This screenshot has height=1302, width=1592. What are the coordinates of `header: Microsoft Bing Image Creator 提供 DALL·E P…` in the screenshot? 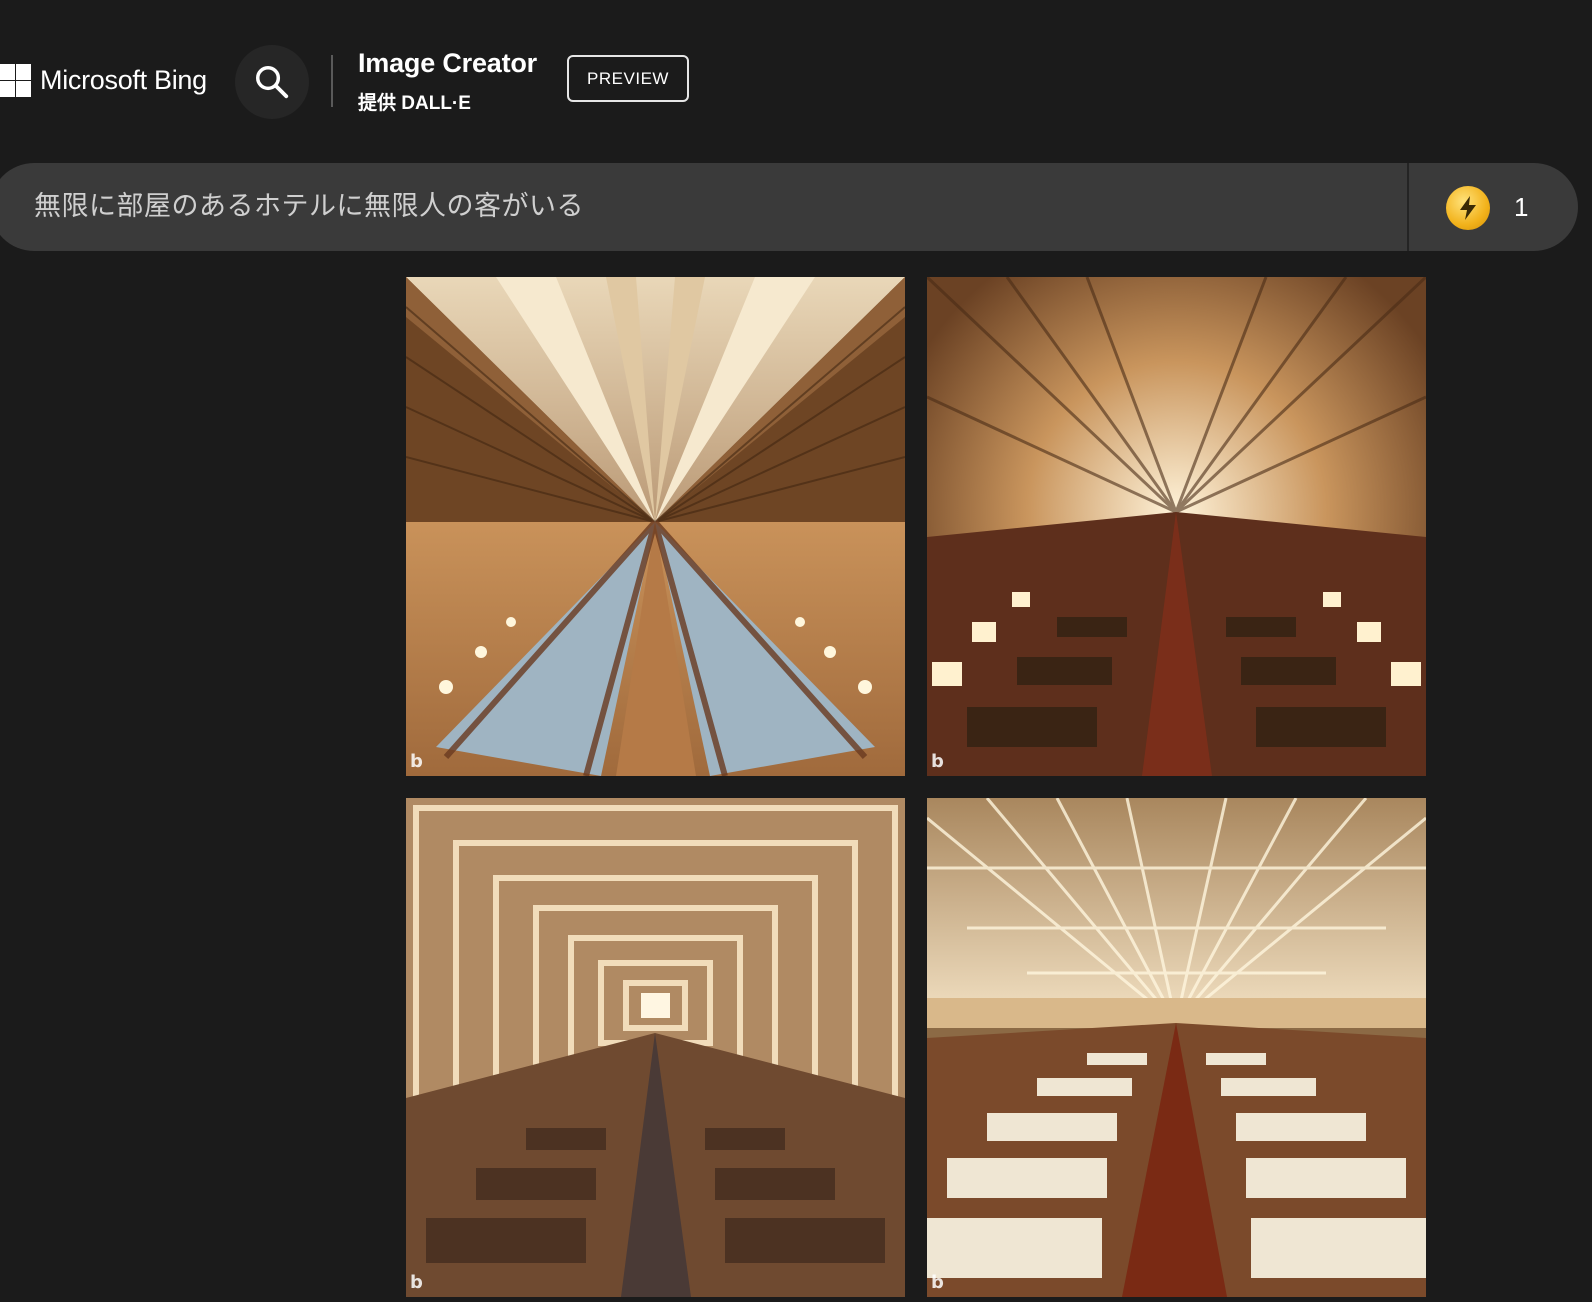 It's located at (796, 80).